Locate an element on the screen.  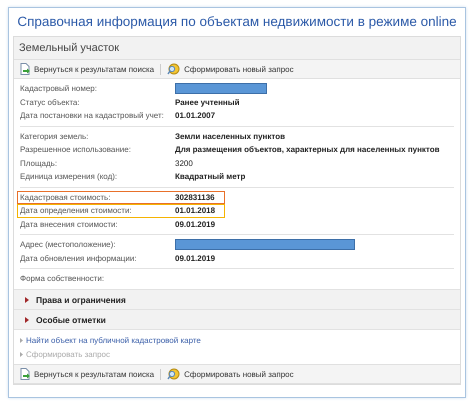
collapsible-section: Особые отметки is located at coordinates (237, 320).